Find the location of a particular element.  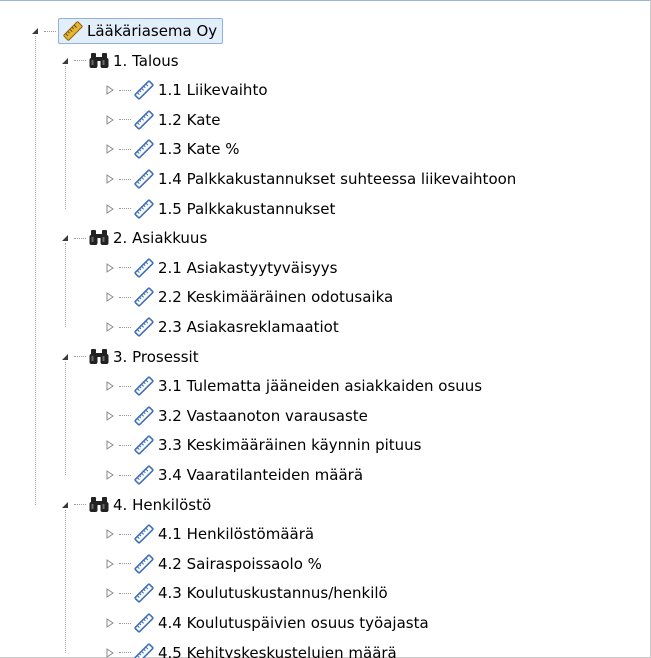

tree-item-node: 3.4 Vaaratilanteiden määrä is located at coordinates (234, 475).